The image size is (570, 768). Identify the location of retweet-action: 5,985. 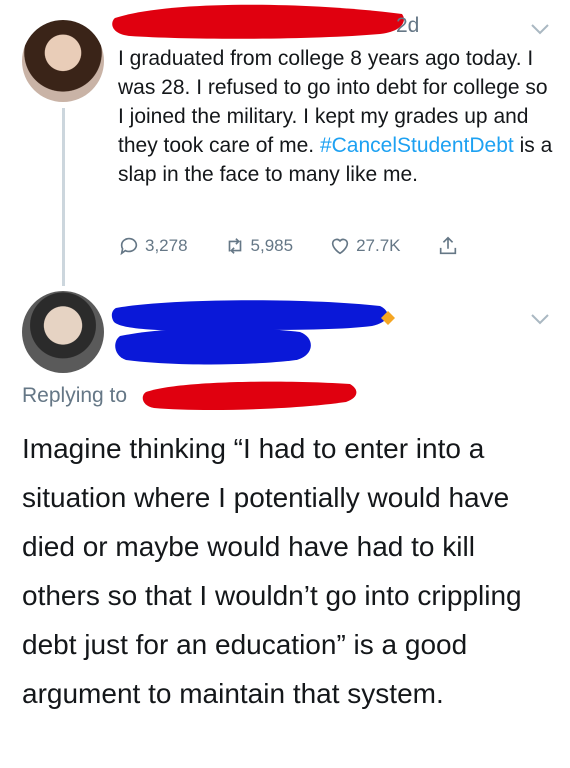
(259, 246).